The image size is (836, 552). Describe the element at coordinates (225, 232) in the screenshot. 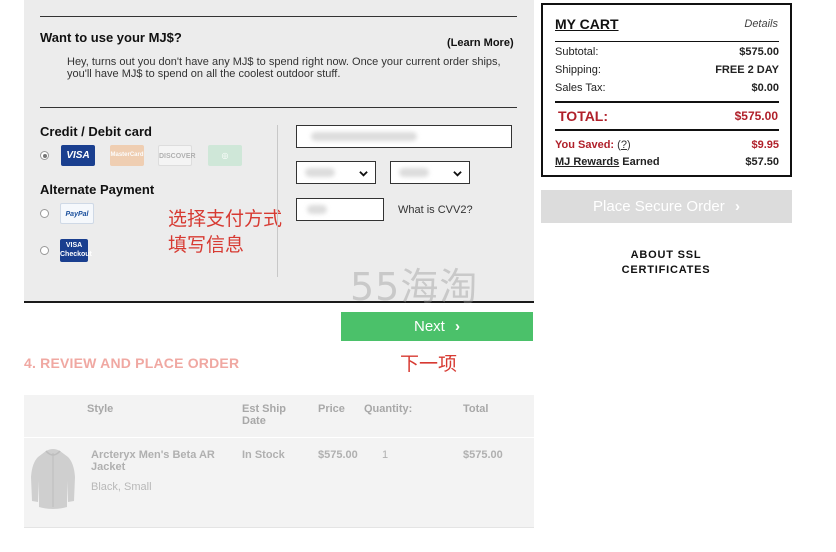

I see `payment-hint: 选择支付方式 填写信息` at that location.